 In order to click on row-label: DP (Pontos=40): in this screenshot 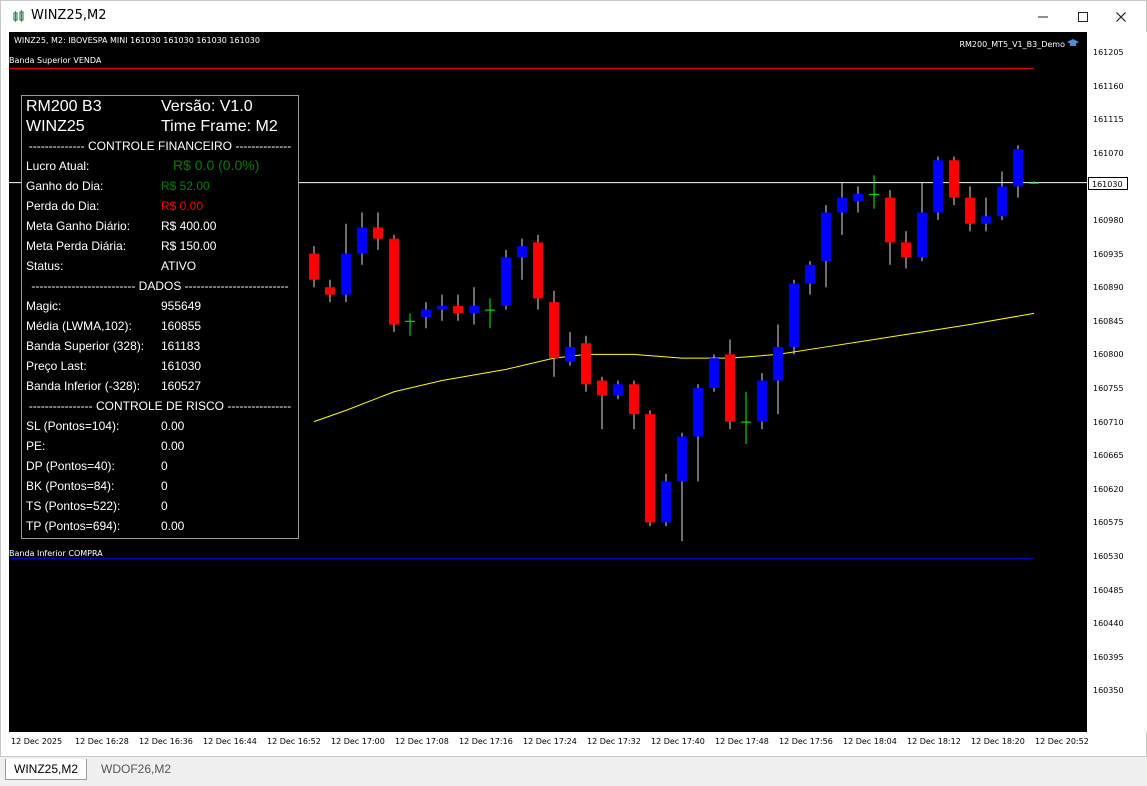, I will do `click(70, 466)`.